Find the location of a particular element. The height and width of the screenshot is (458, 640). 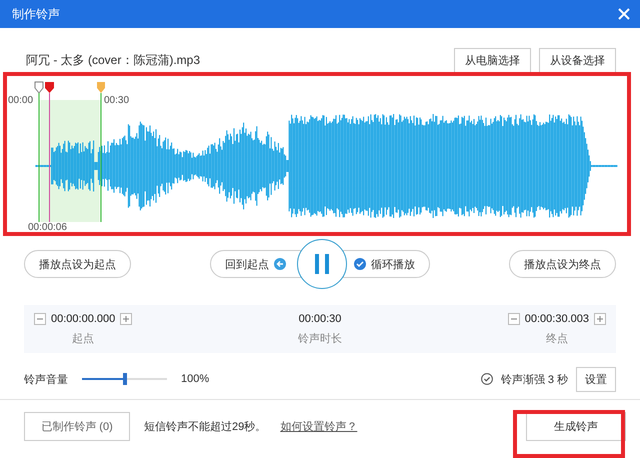

back-to-start-button: 回到起点 is located at coordinates (255, 264).